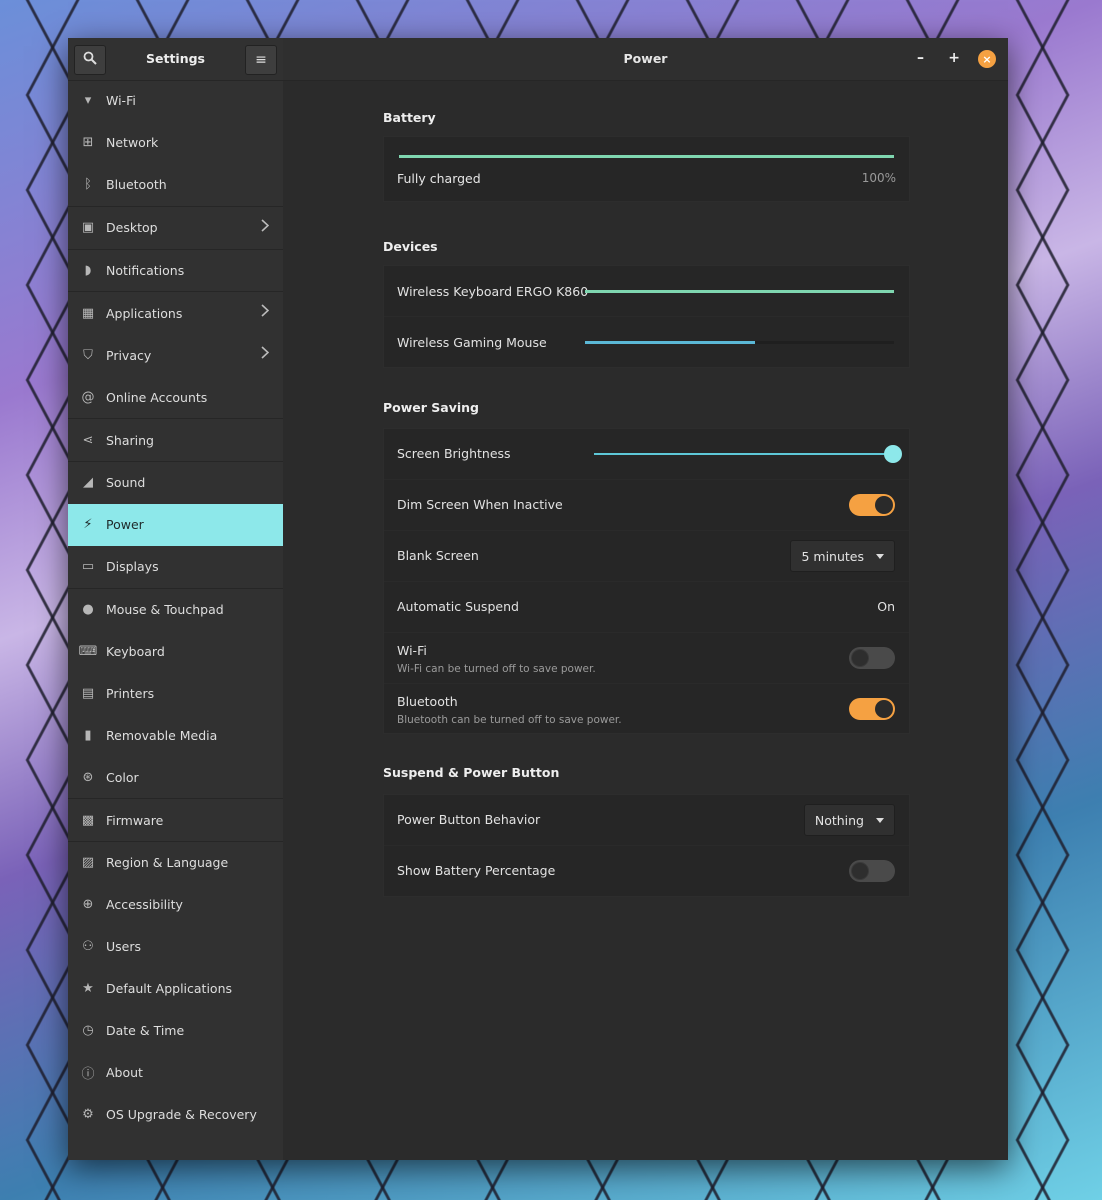  I want to click on online-accounts-icon: @, so click(88, 397).